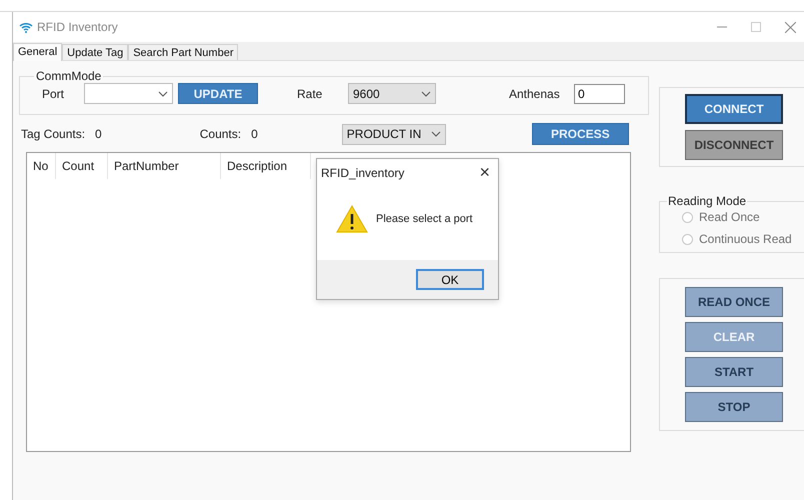  Describe the element at coordinates (362, 173) in the screenshot. I see `dialog-title: RFID_inventory` at that location.